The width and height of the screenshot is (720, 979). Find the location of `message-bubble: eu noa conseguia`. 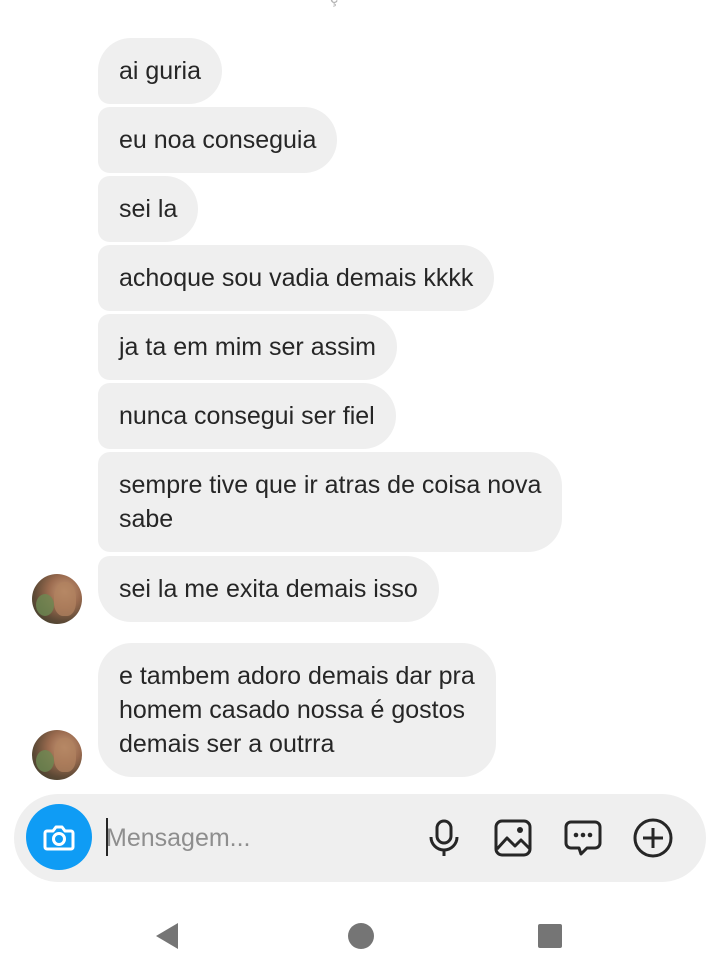

message-bubble: eu noa conseguia is located at coordinates (218, 140).